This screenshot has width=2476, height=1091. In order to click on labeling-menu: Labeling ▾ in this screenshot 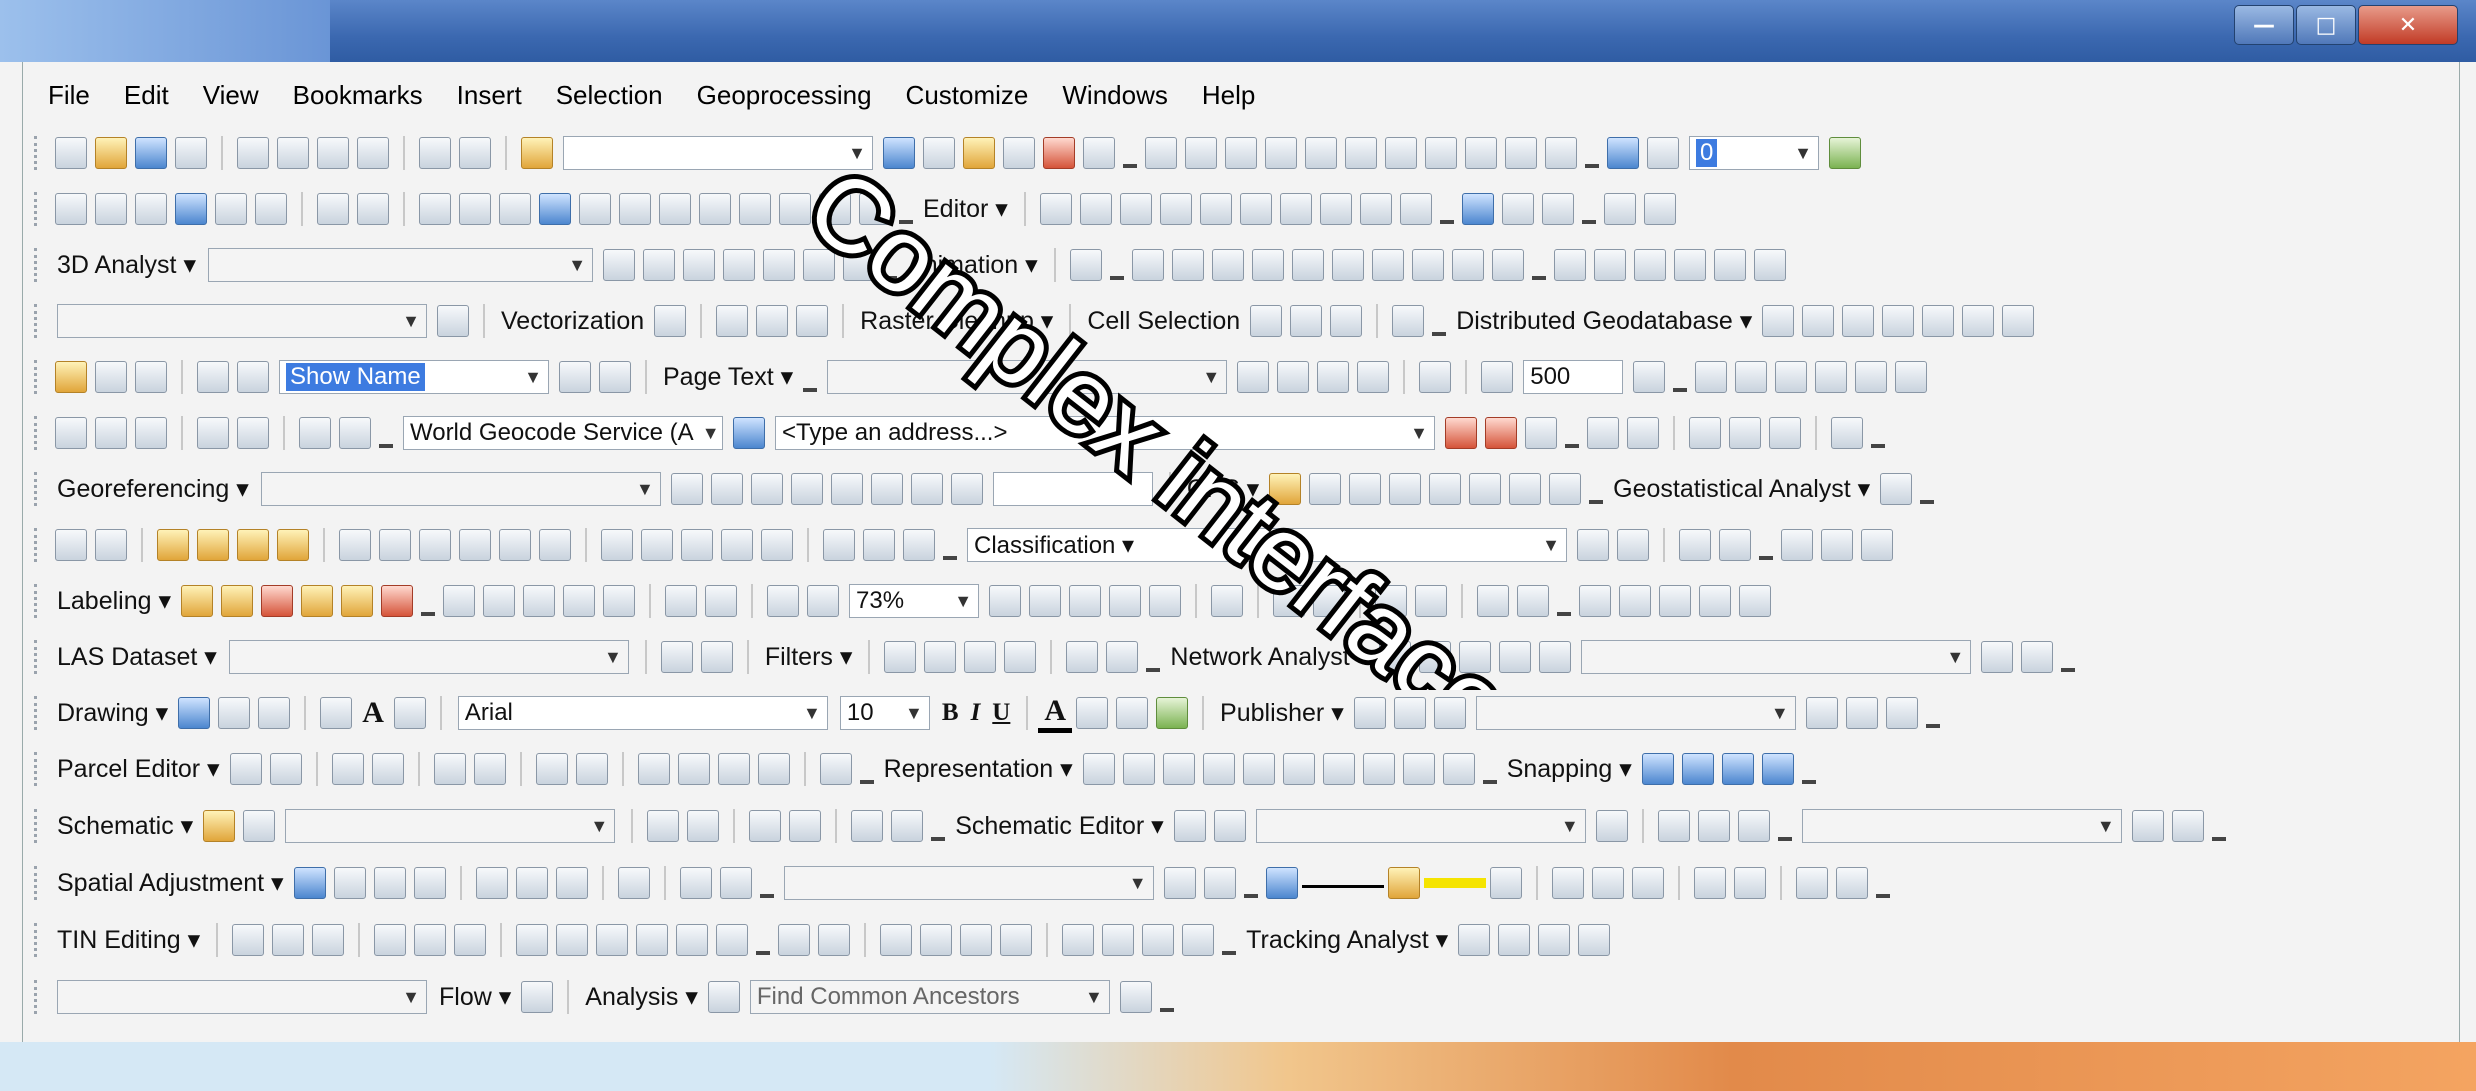, I will do `click(114, 601)`.